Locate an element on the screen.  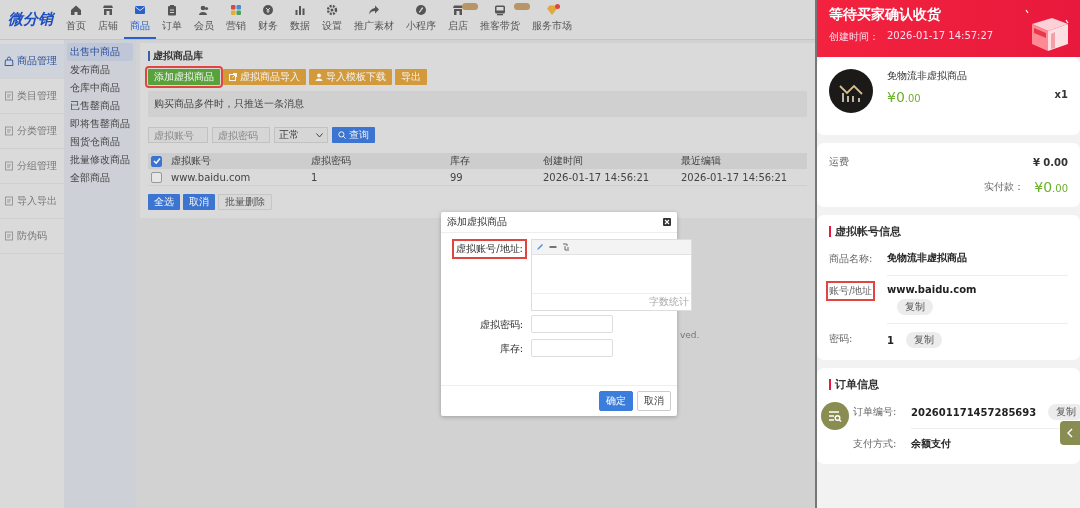
panel-title: 虚拟商品库 is located at coordinates (178, 56).